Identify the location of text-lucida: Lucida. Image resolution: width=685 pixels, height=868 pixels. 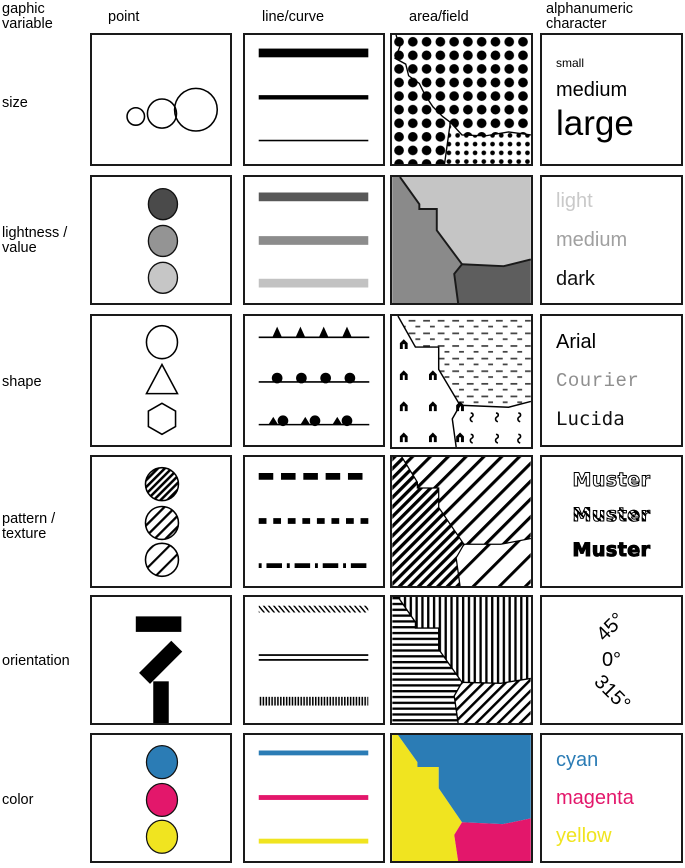
(590, 419).